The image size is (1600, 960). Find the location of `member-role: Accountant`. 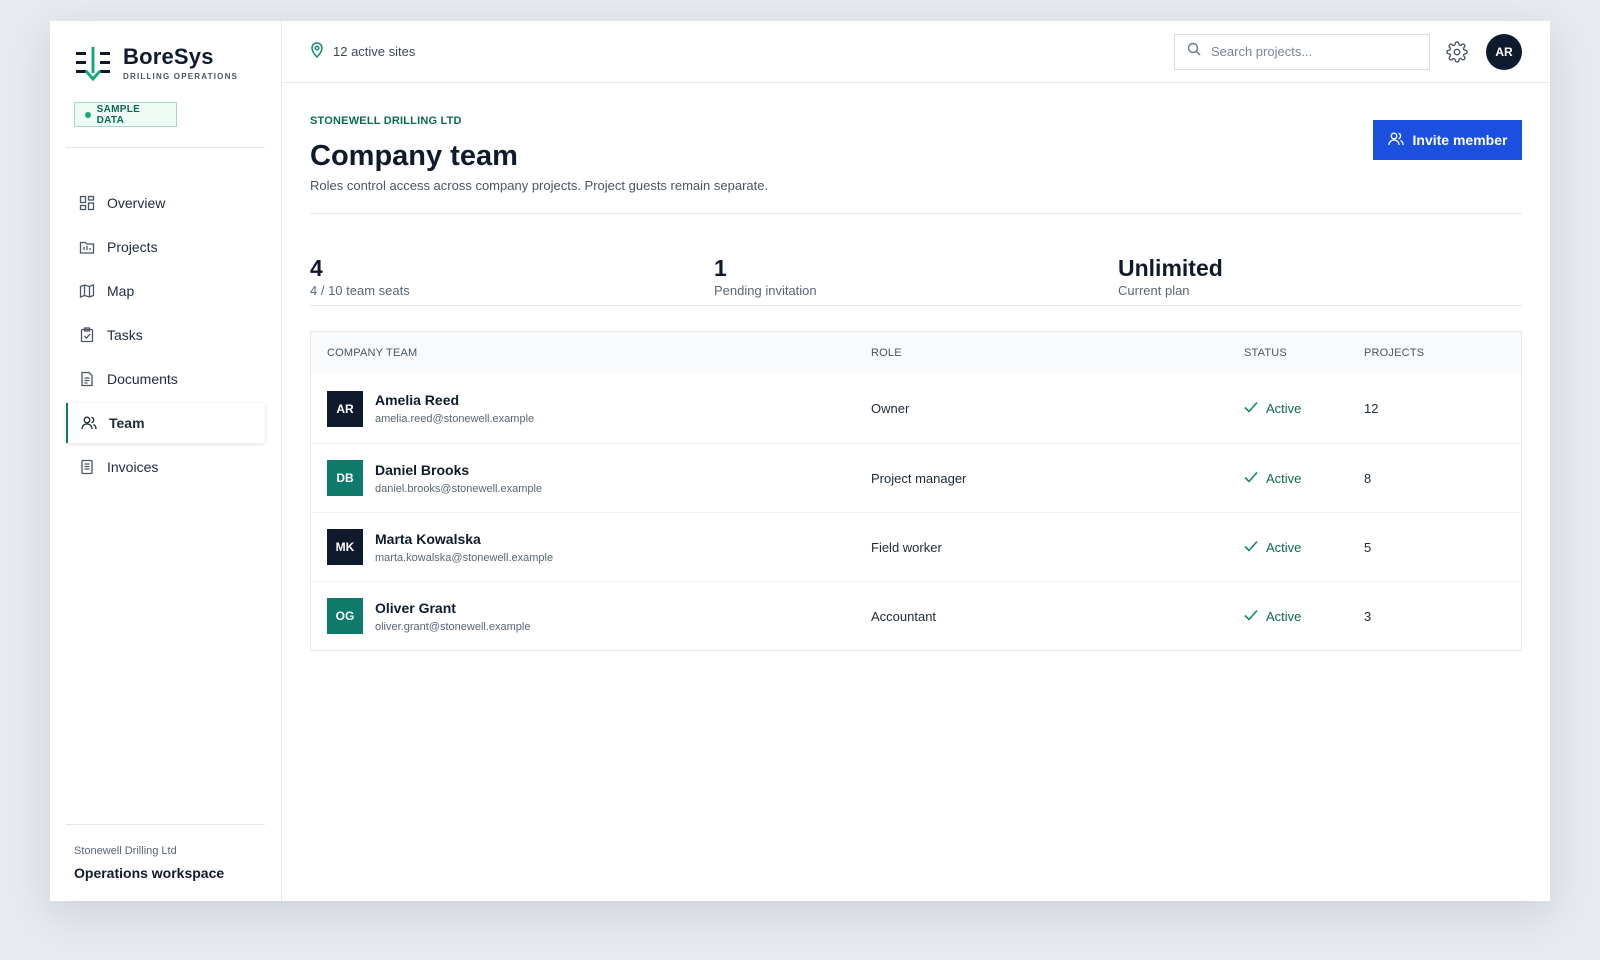

member-role: Accountant is located at coordinates (904, 616).